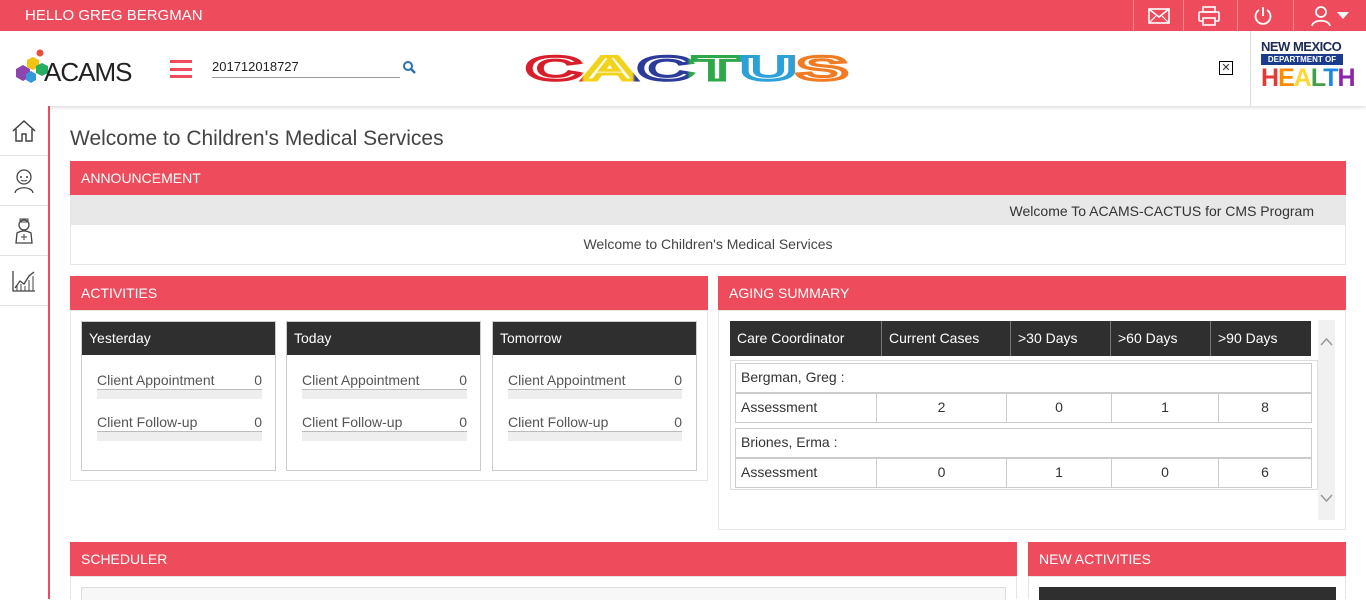 Image resolution: width=1366 pixels, height=600 pixels. What do you see at coordinates (1059, 408) in the screenshot?
I see `aging-30-days: 0` at bounding box center [1059, 408].